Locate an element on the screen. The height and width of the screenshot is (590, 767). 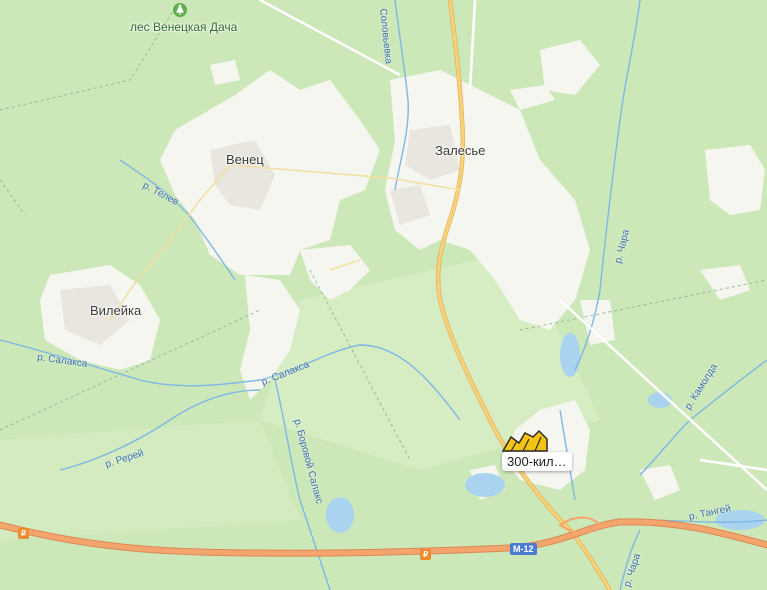
meadow-area is located at coordinates (150, 480).